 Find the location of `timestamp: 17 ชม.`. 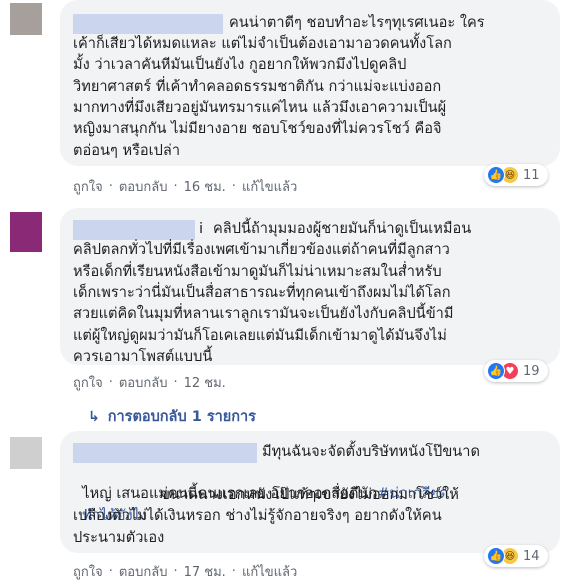

timestamp: 17 ชม. is located at coordinates (205, 571).